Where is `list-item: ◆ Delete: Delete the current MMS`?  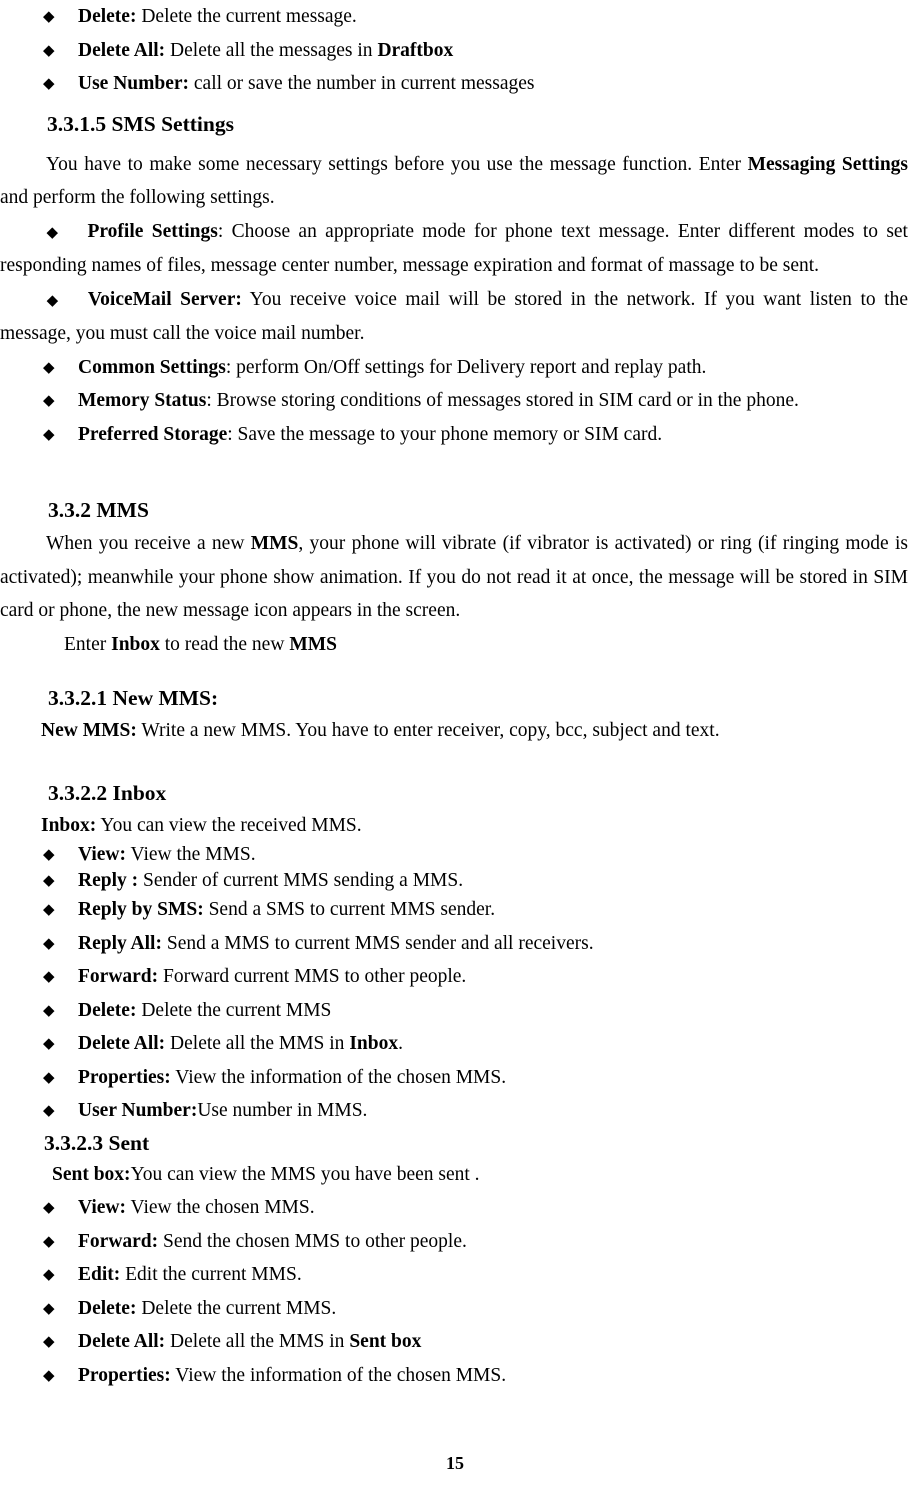
list-item: ◆ Delete: Delete the current MMS is located at coordinates (454, 1011).